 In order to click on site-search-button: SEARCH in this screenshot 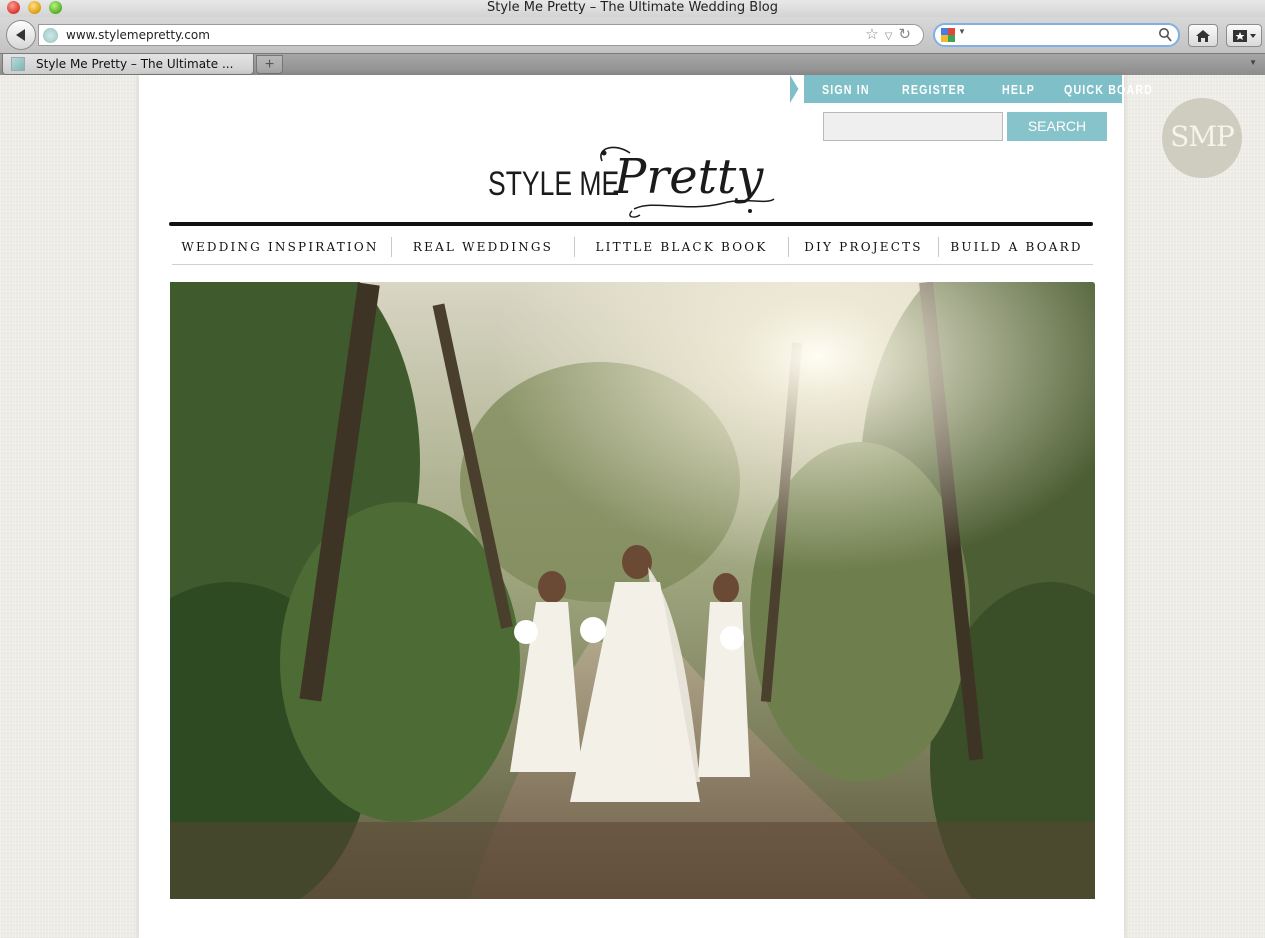, I will do `click(1057, 126)`.